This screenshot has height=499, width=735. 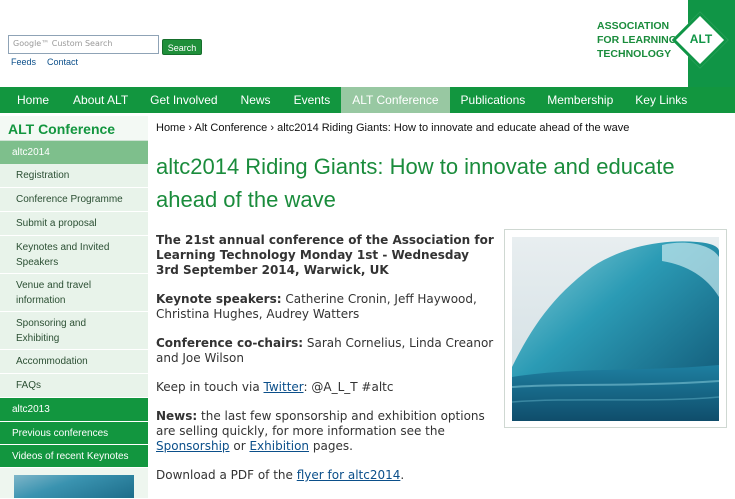 I want to click on nav-key-links: Key Links, so click(x=661, y=100).